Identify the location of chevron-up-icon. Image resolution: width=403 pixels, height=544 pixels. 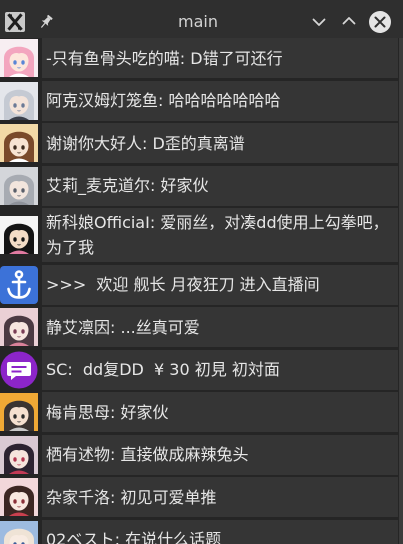
(349, 21).